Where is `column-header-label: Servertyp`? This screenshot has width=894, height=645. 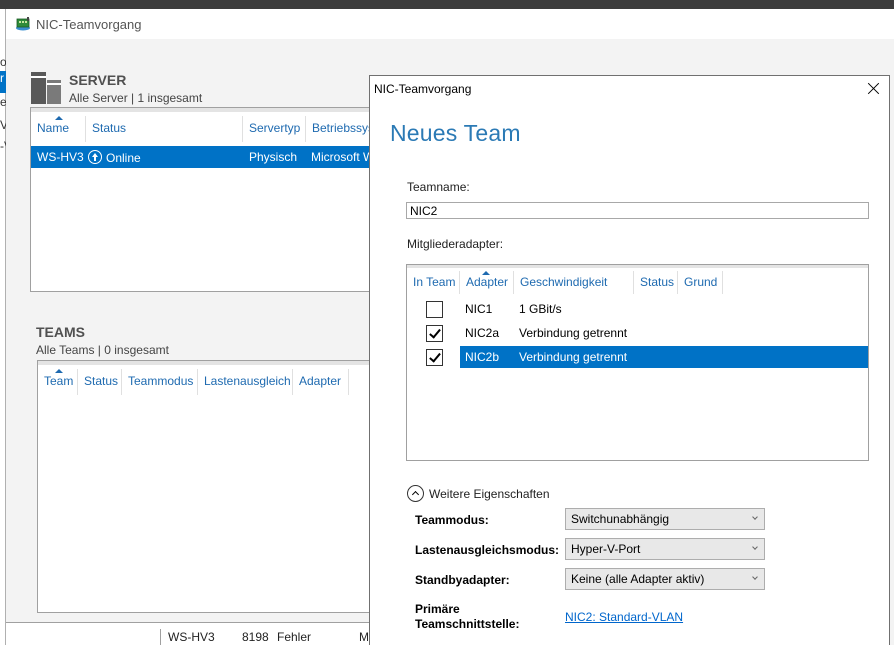
column-header-label: Servertyp is located at coordinates (275, 128).